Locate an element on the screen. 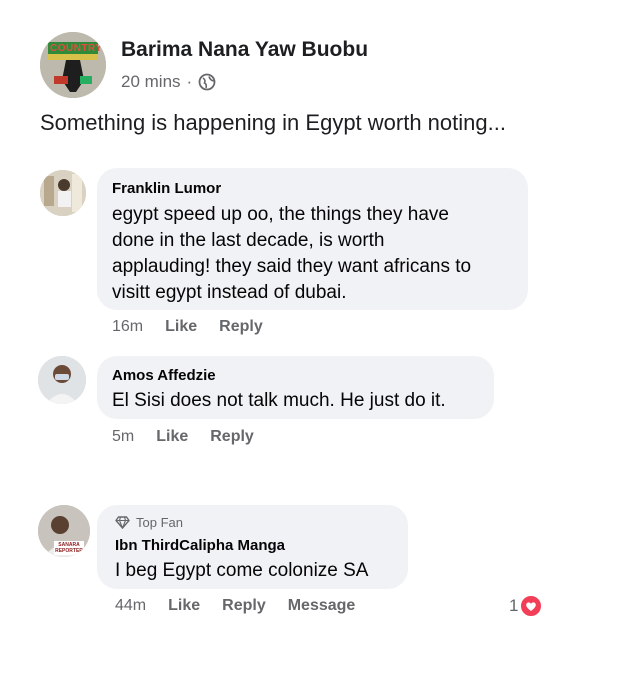 This screenshot has width=637, height=680. comment-time: 16m is located at coordinates (127, 327).